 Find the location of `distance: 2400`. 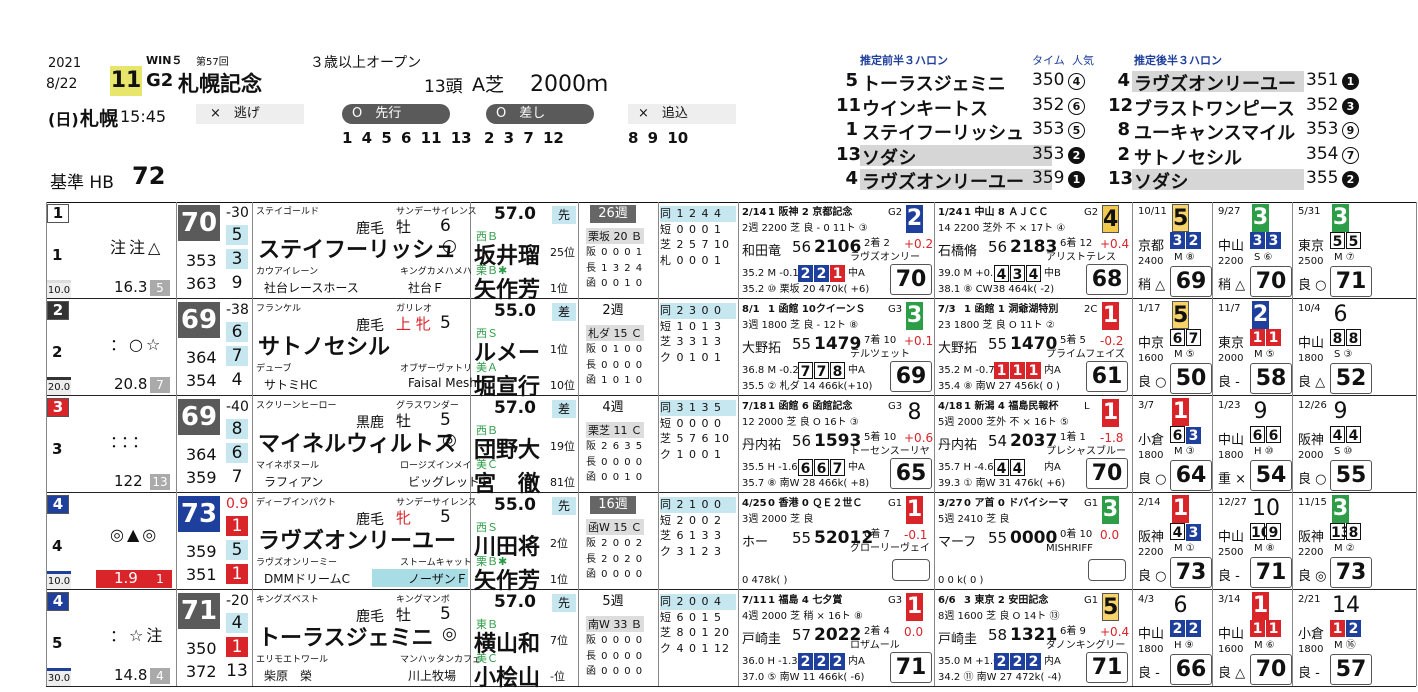

distance: 2400 is located at coordinates (1151, 261).